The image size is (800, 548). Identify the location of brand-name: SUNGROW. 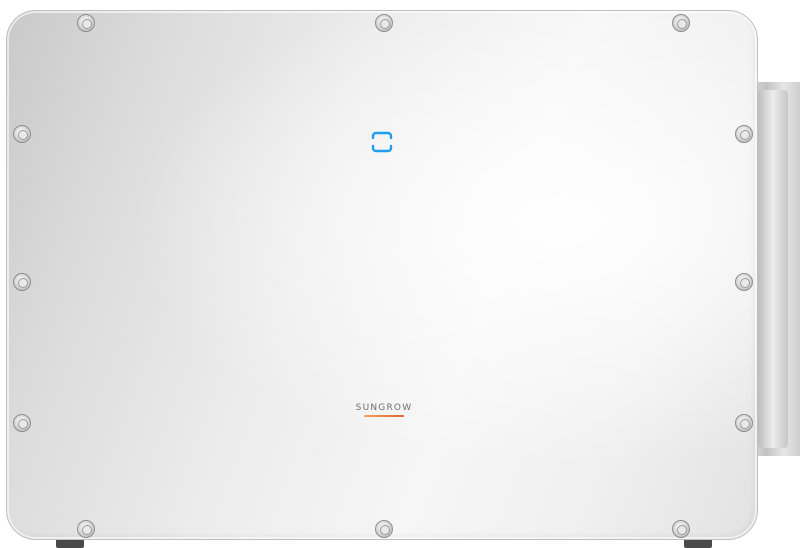
(384, 408).